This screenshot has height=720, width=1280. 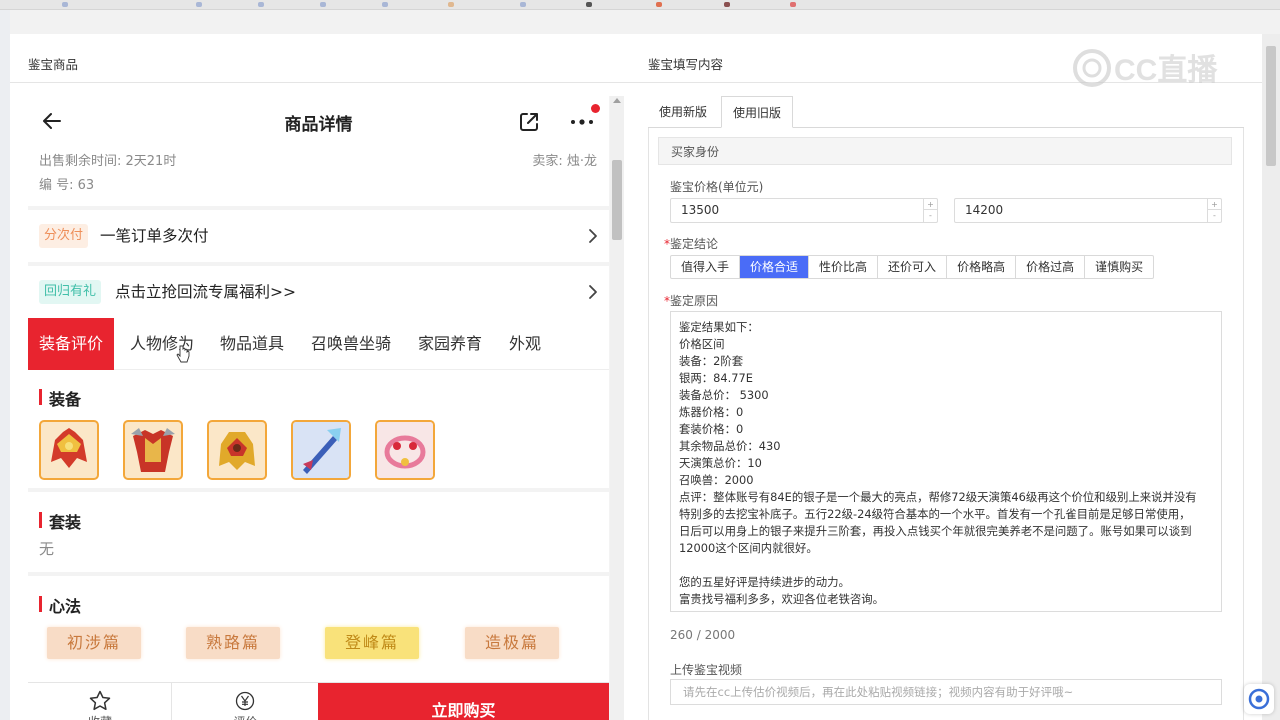 I want to click on favorite-button: 收藏, so click(x=100, y=701).